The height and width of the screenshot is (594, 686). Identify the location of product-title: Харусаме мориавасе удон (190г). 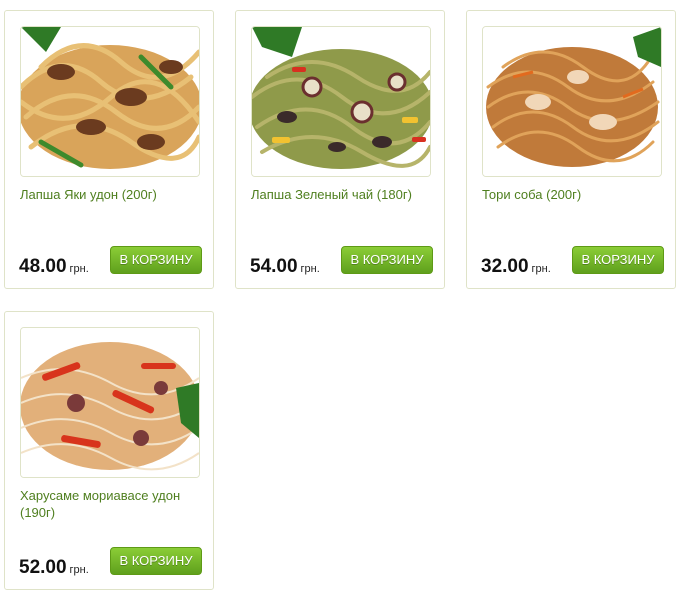
(111, 504).